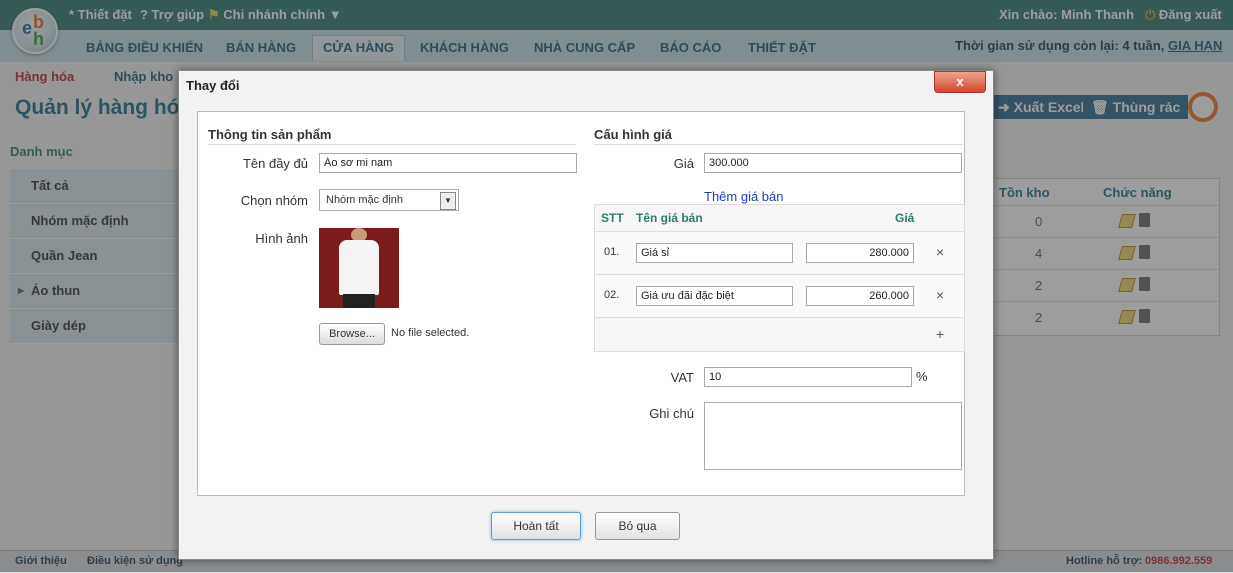  Describe the element at coordinates (683, 163) in the screenshot. I see `price-label: Giá` at that location.